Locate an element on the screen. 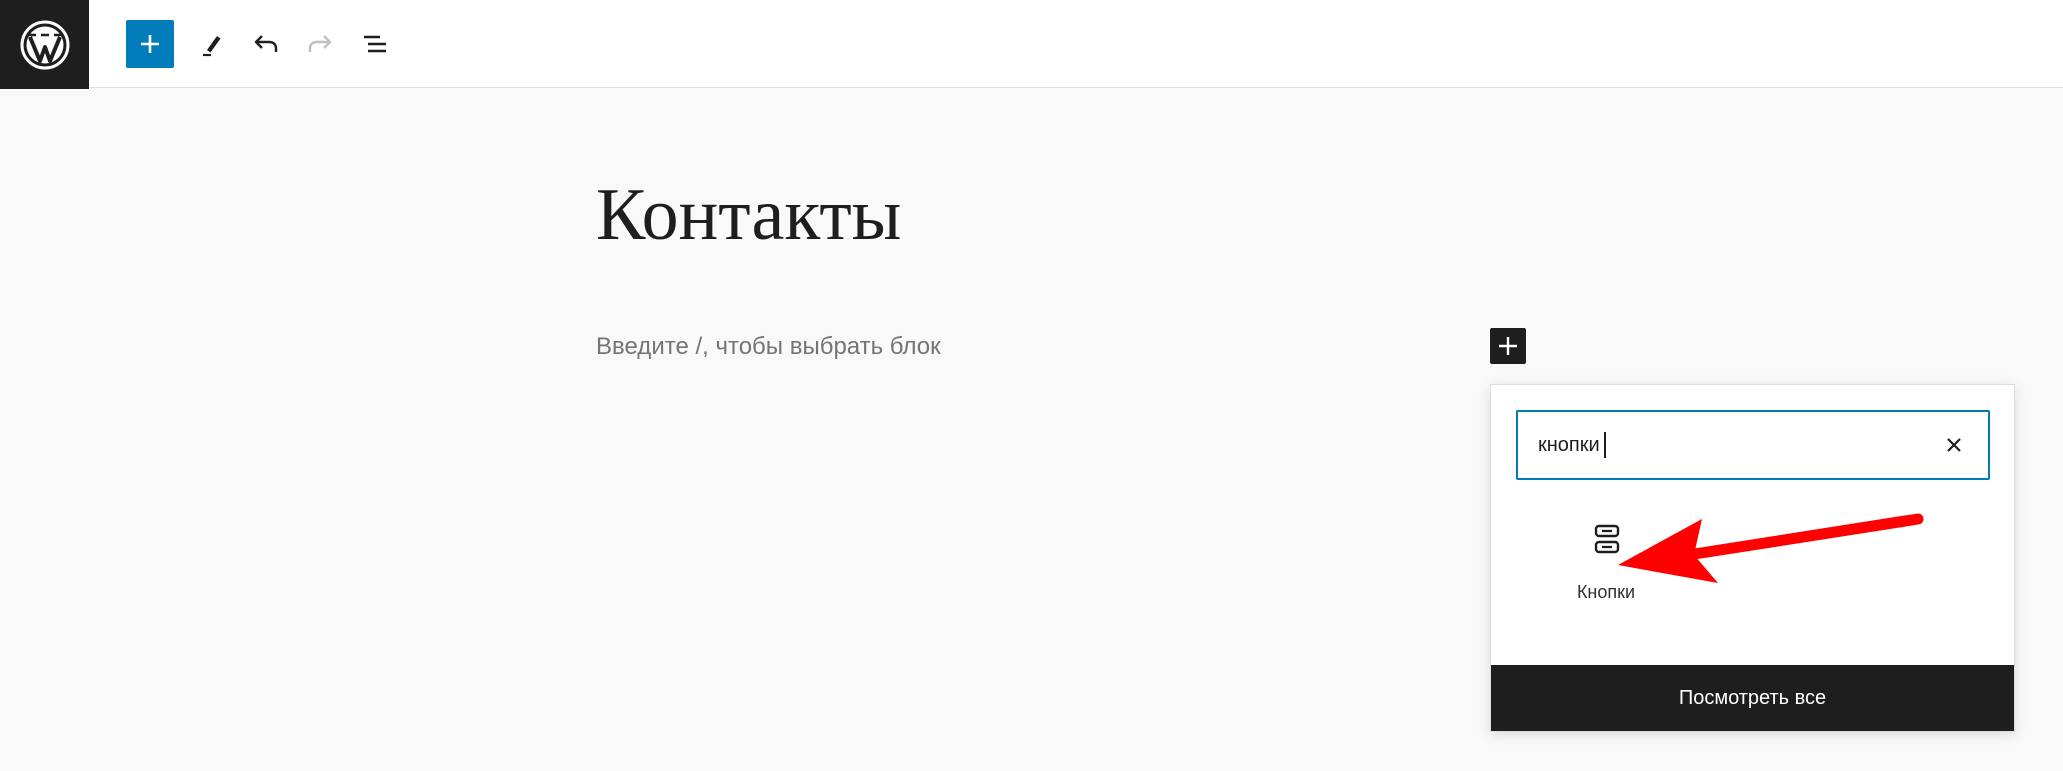  inline-add-block-button is located at coordinates (1508, 346).